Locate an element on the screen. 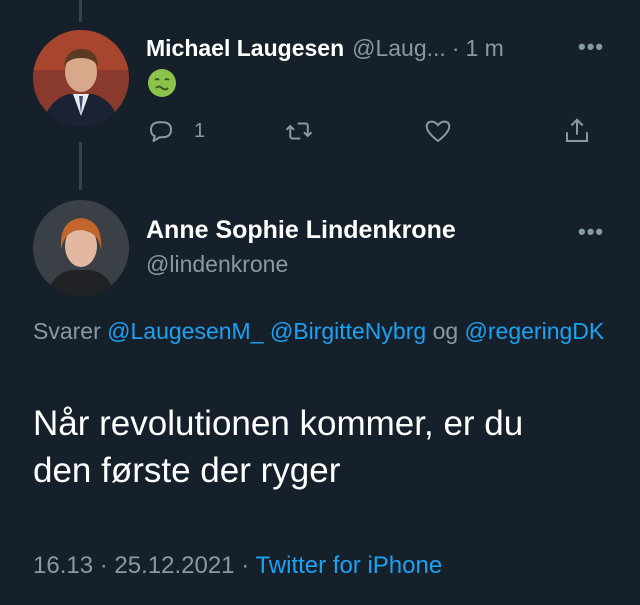  reply-button: 1 is located at coordinates (175, 131).